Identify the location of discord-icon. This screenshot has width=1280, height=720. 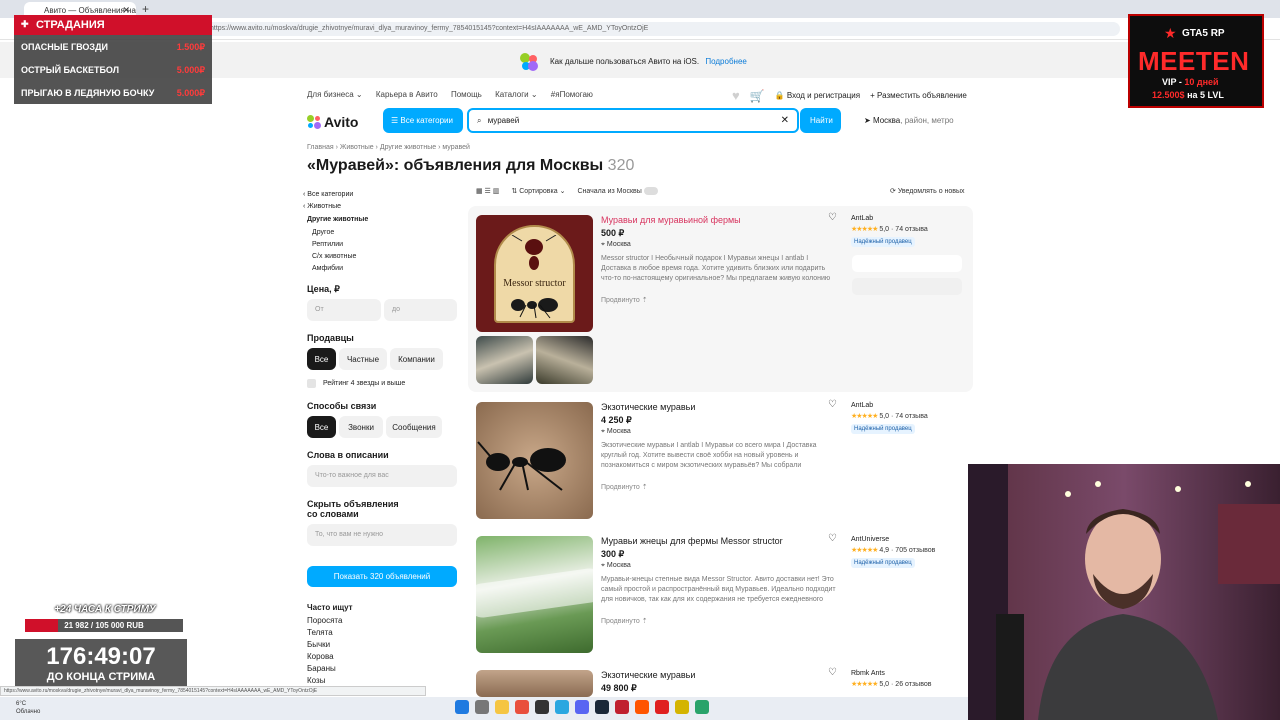
(582, 707).